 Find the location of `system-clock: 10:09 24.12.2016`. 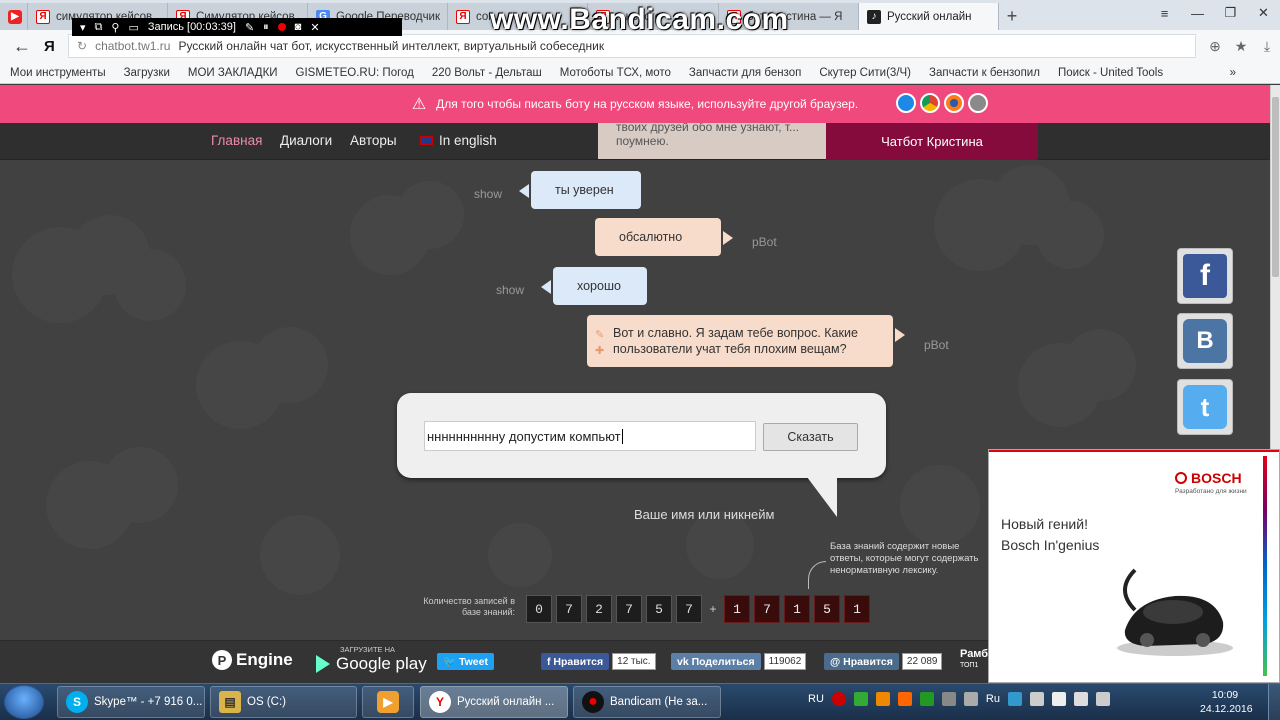

system-clock: 10:09 24.12.2016 is located at coordinates (1226, 702).